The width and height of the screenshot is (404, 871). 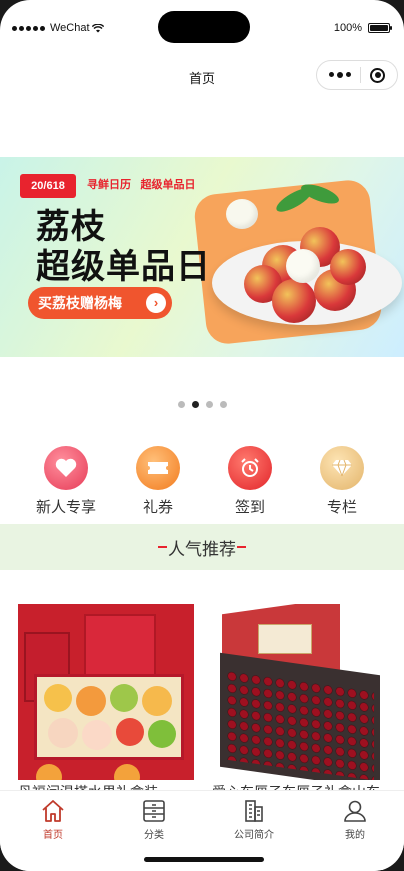 What do you see at coordinates (202, 29) in the screenshot?
I see `status-bar: WeChat 100%` at bounding box center [202, 29].